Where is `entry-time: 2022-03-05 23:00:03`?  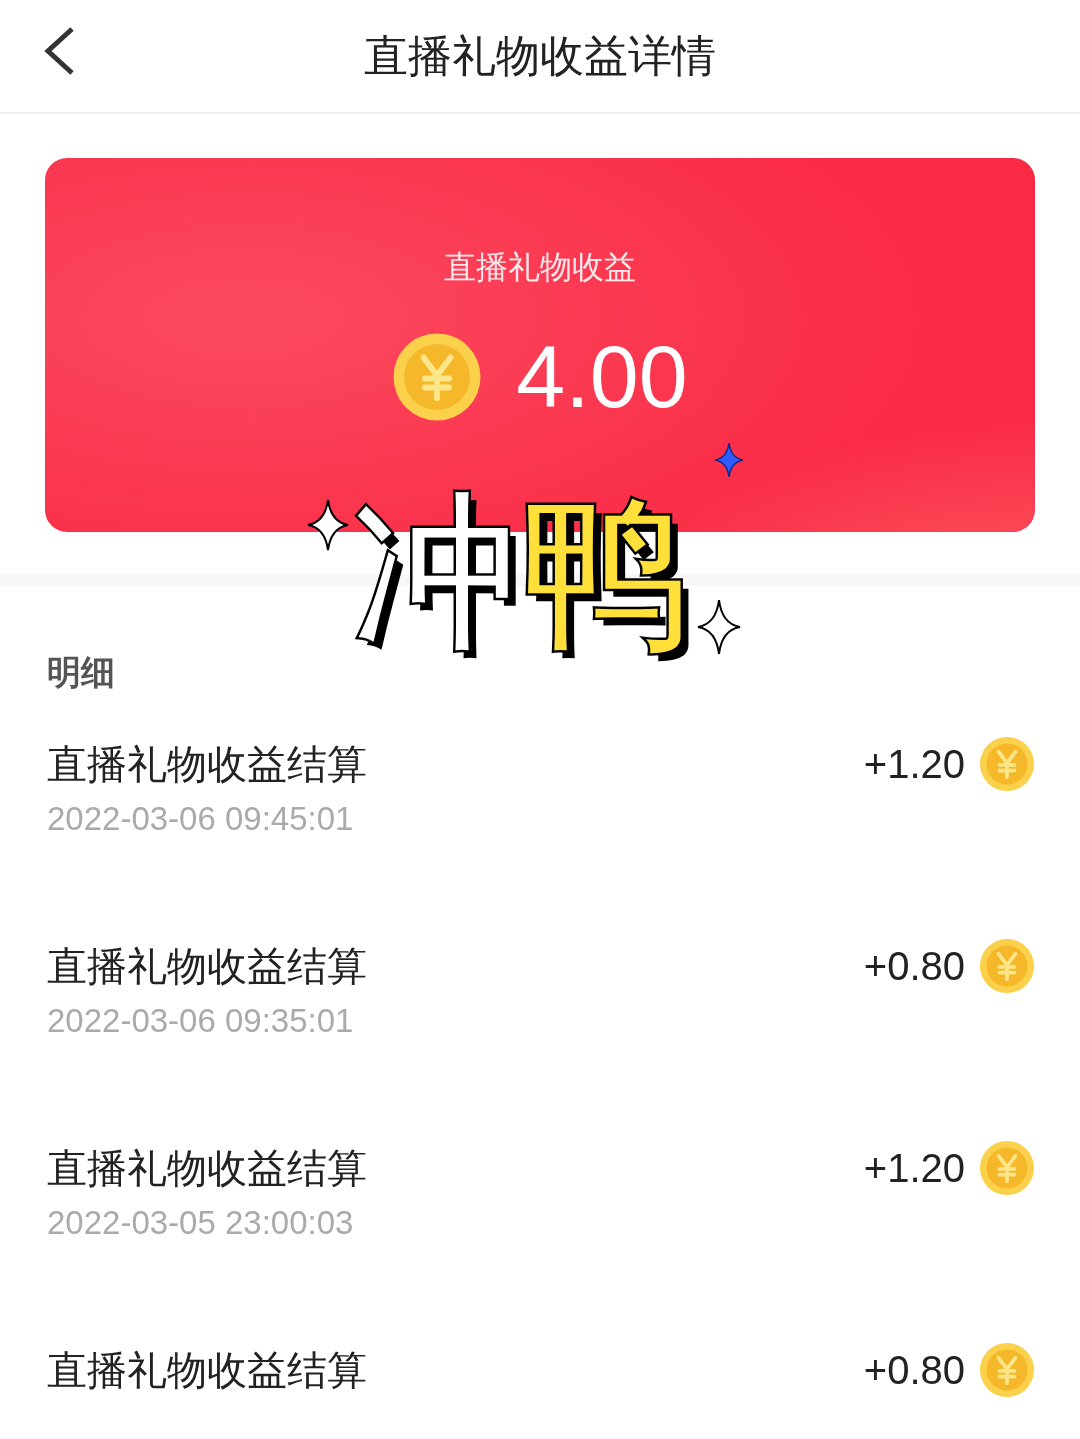
entry-time: 2022-03-05 23:00:03 is located at coordinates (201, 1223).